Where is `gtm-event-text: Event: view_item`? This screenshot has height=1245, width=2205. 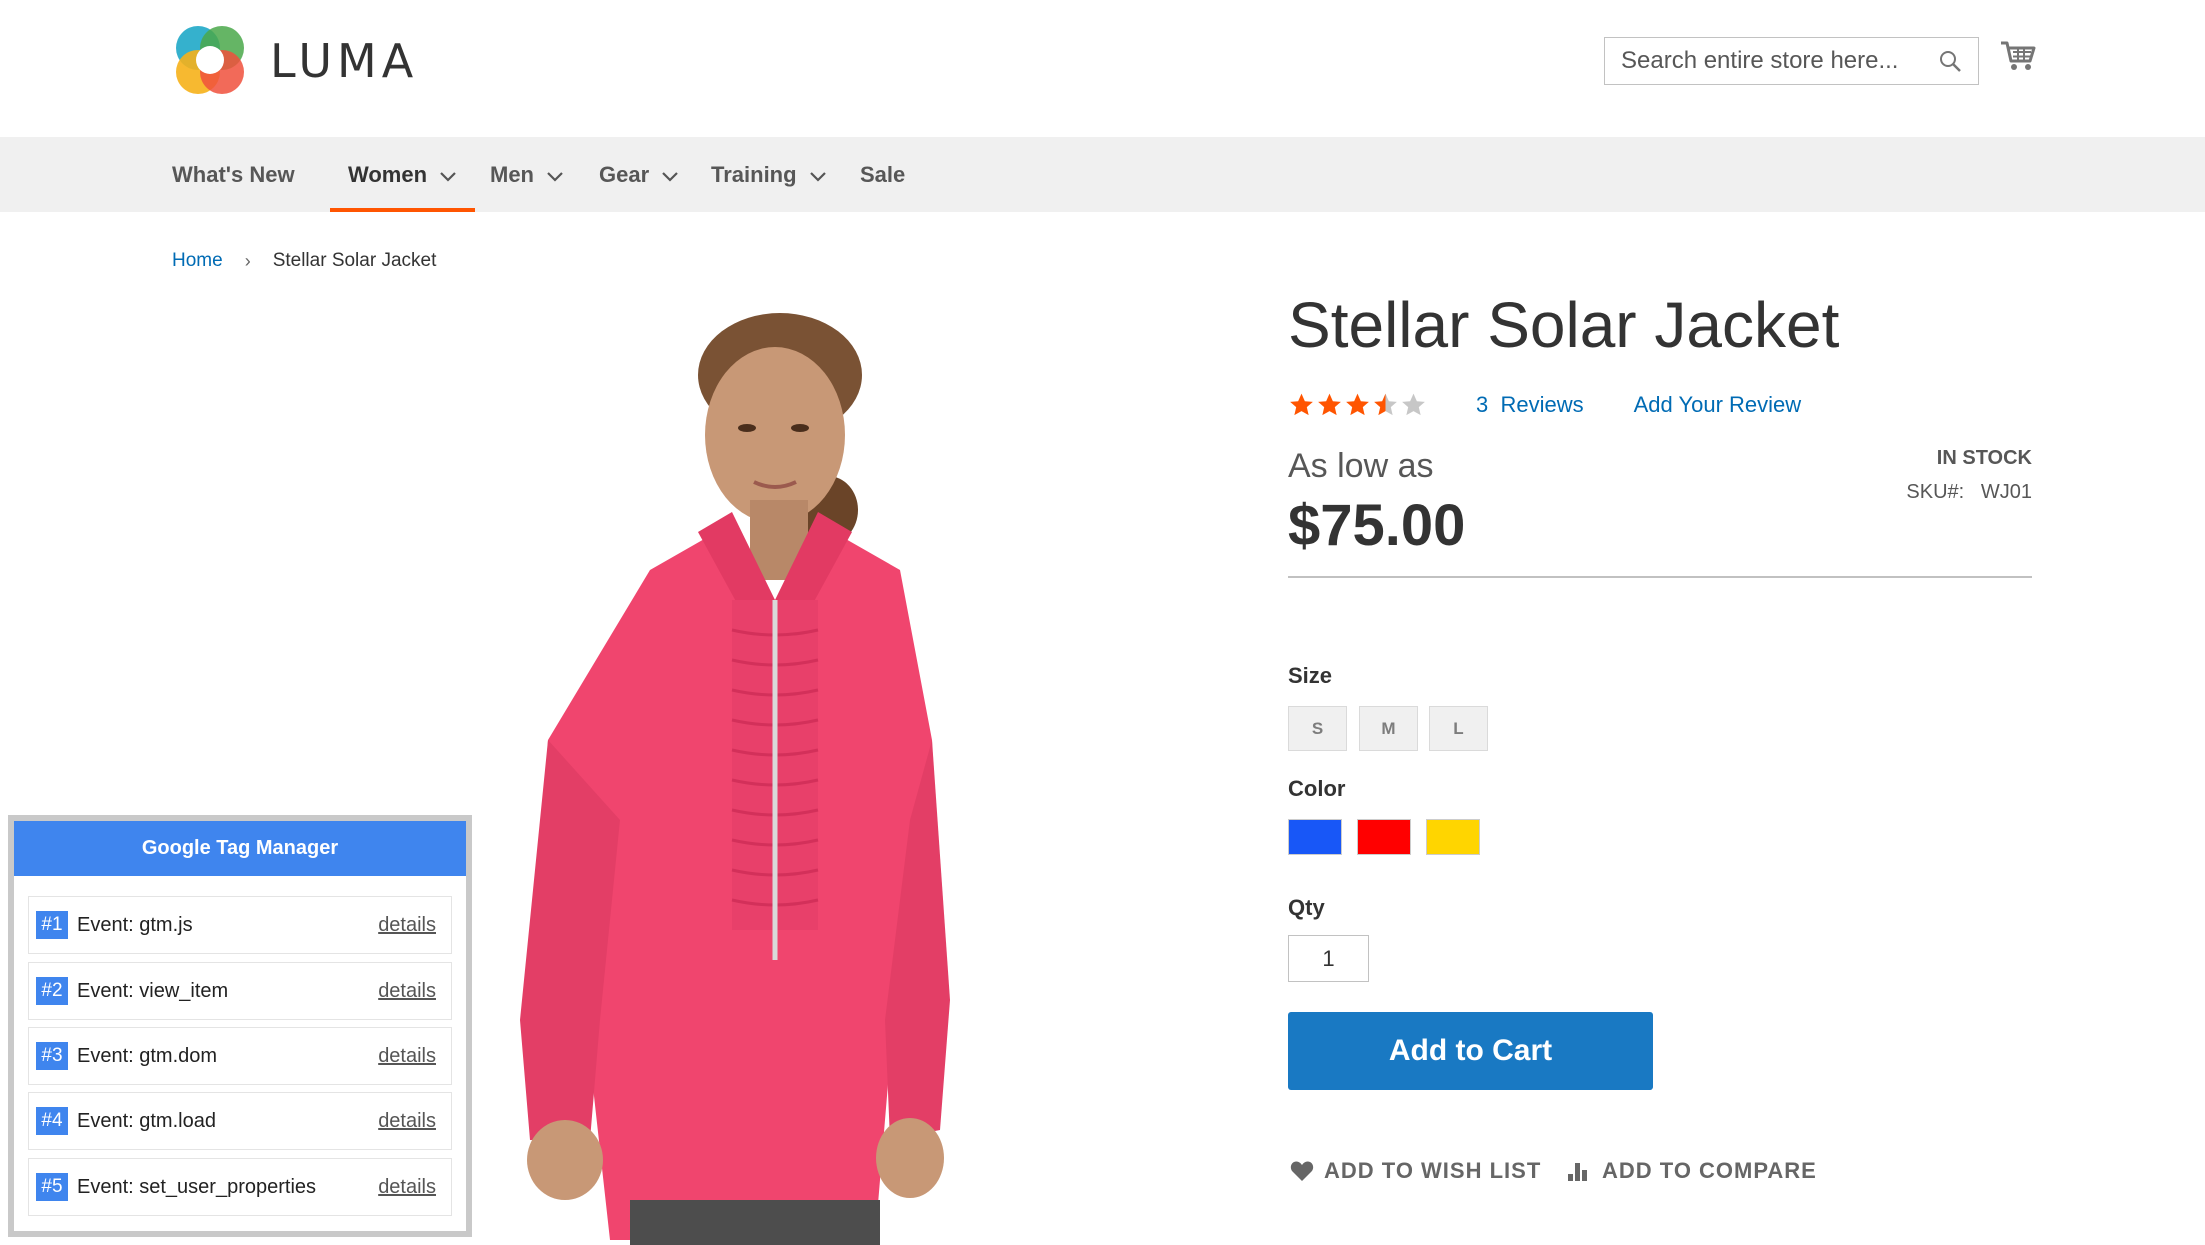 gtm-event-text: Event: view_item is located at coordinates (153, 990).